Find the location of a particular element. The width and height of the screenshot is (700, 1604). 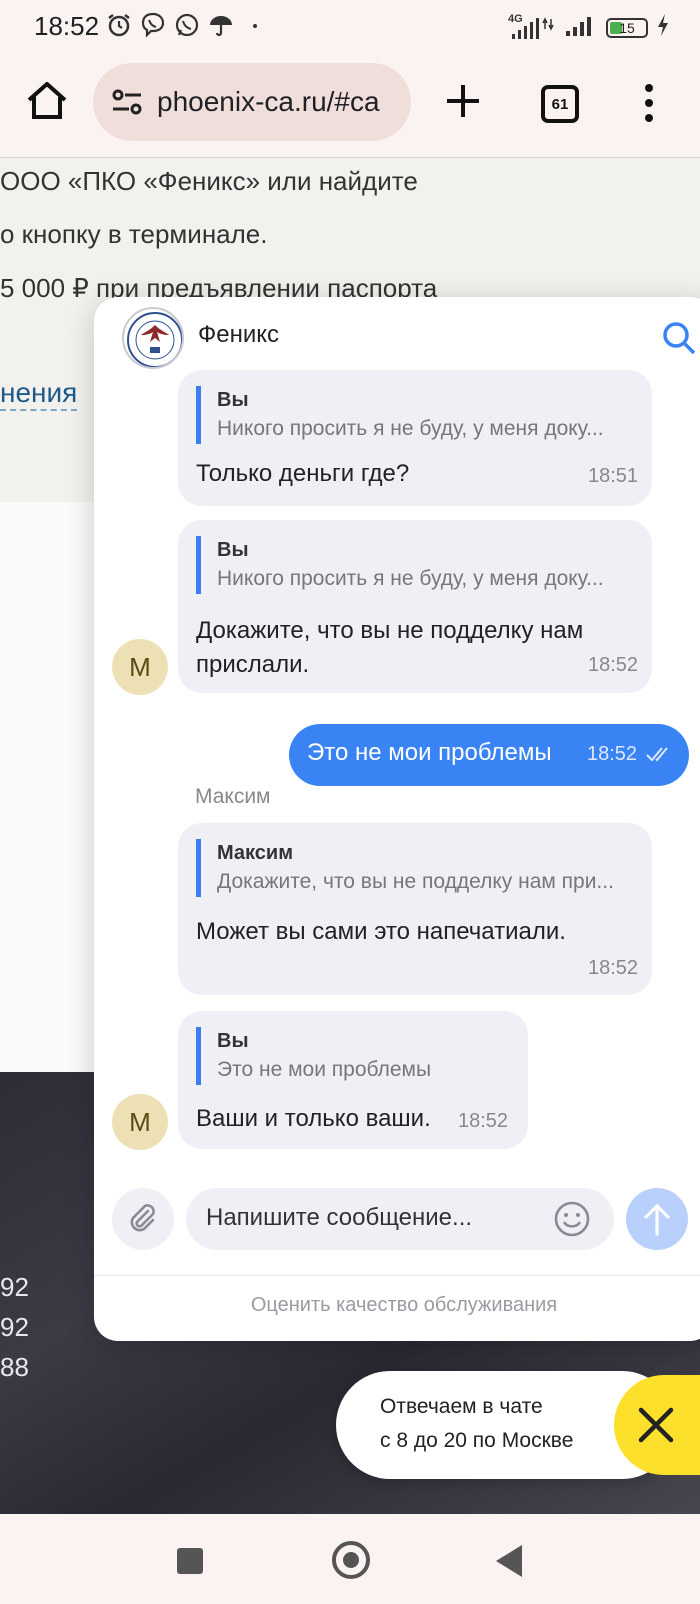

emoji-button is located at coordinates (572, 1219).